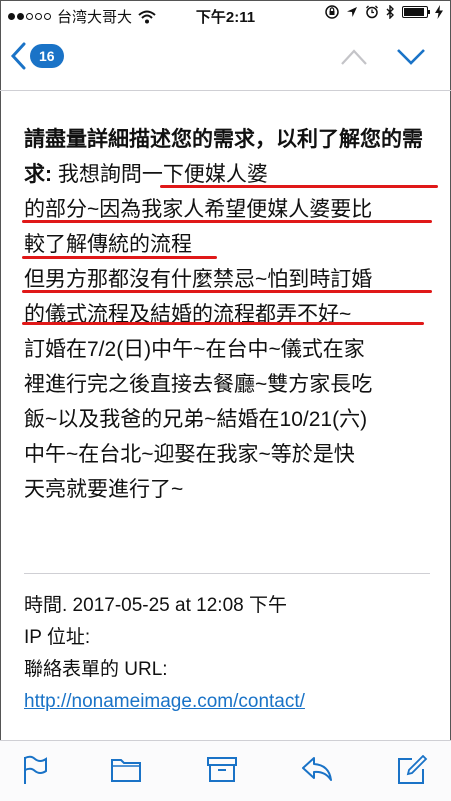 Image resolution: width=451 pixels, height=801 pixels. I want to click on back-chevron-icon, so click(18, 56).